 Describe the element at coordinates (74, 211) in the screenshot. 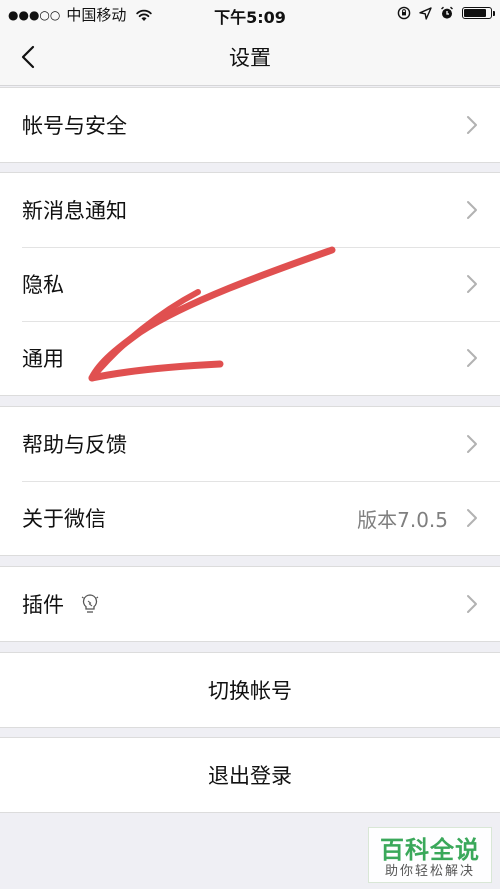

I see `new-message-notification-label: 新消息通知` at that location.